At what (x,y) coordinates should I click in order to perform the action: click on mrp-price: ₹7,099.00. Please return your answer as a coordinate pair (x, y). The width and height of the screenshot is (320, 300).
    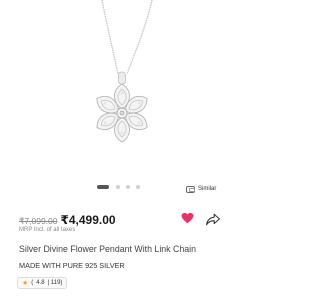
    Looking at the image, I should click on (38, 221).